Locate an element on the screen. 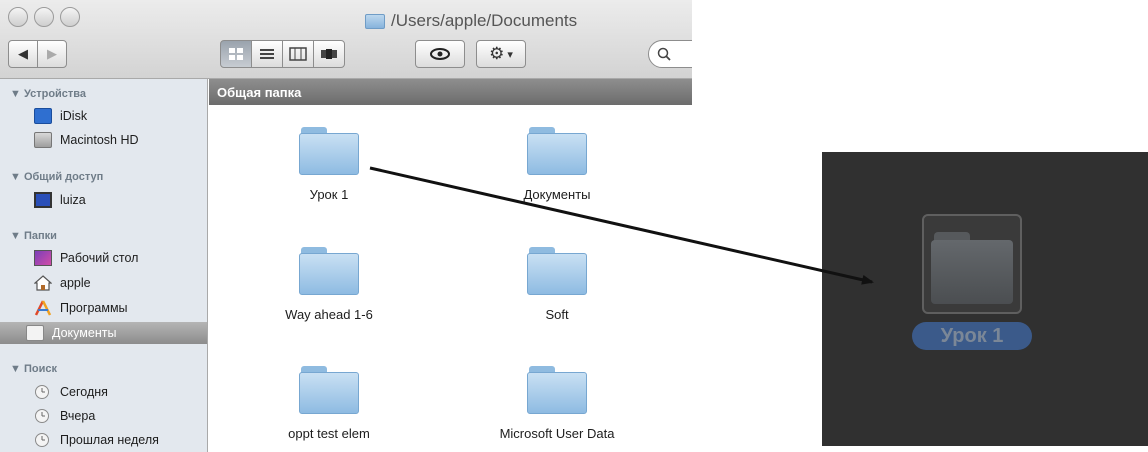 The height and width of the screenshot is (452, 1148). folder-item-oppt-test-elem: oppt test elem is located at coordinates (329, 403).